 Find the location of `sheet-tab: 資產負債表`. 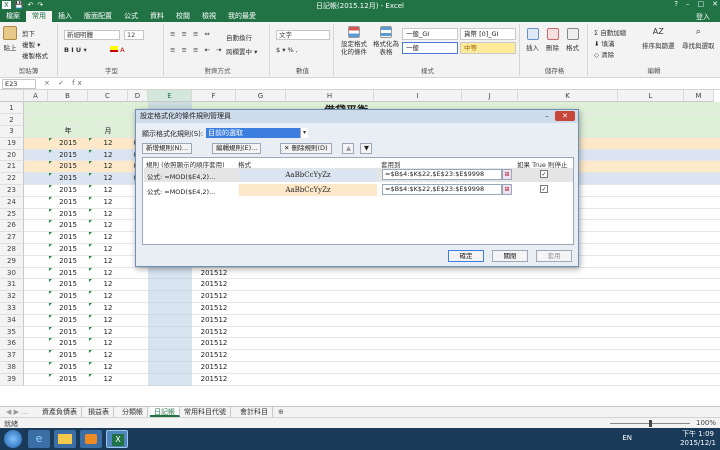

sheet-tab: 資產負債表 is located at coordinates (60, 412).